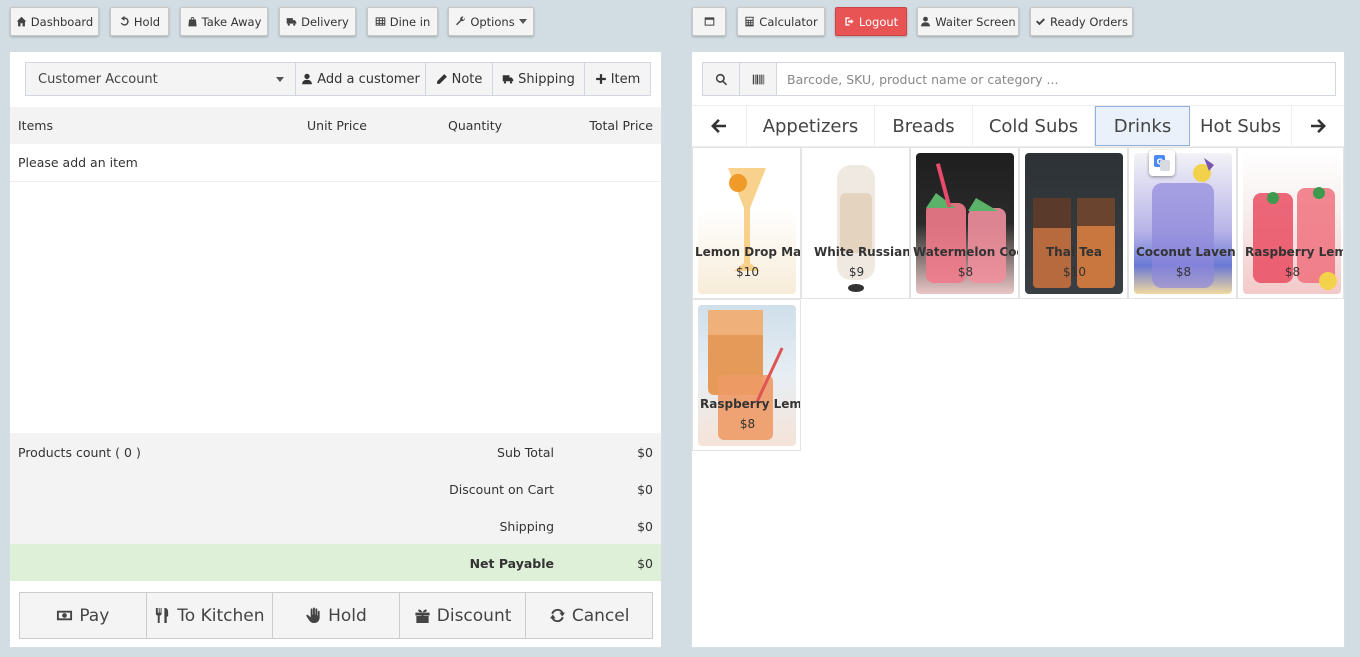 Image resolution: width=1360 pixels, height=657 pixels. Describe the element at coordinates (746, 223) in the screenshot. I see `product-card: Lemon Drop Martini $10` at that location.